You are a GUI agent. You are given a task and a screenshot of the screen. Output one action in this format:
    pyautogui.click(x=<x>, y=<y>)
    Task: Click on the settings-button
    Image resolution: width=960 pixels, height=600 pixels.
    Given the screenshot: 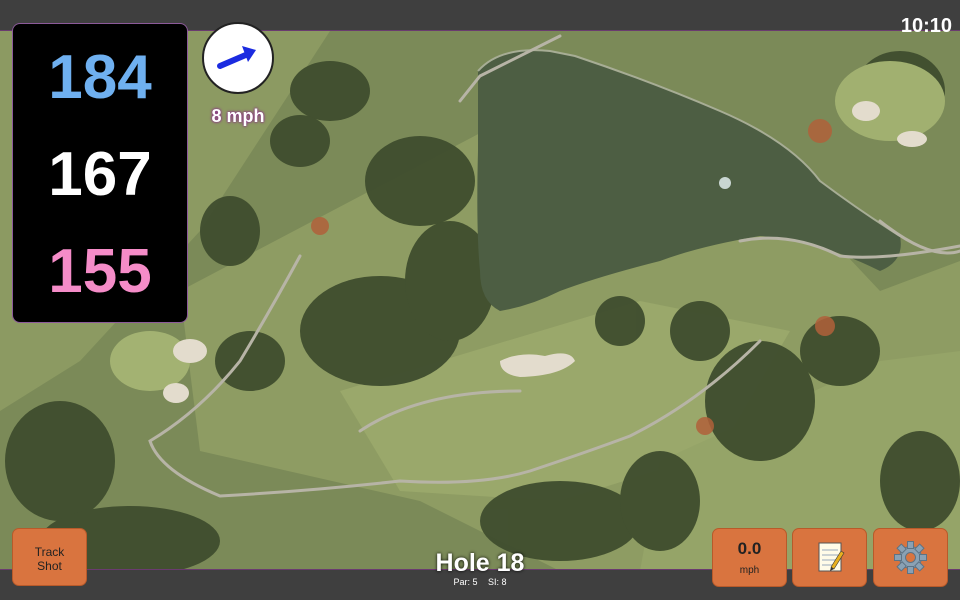 What is the action you would take?
    pyautogui.click(x=910, y=557)
    